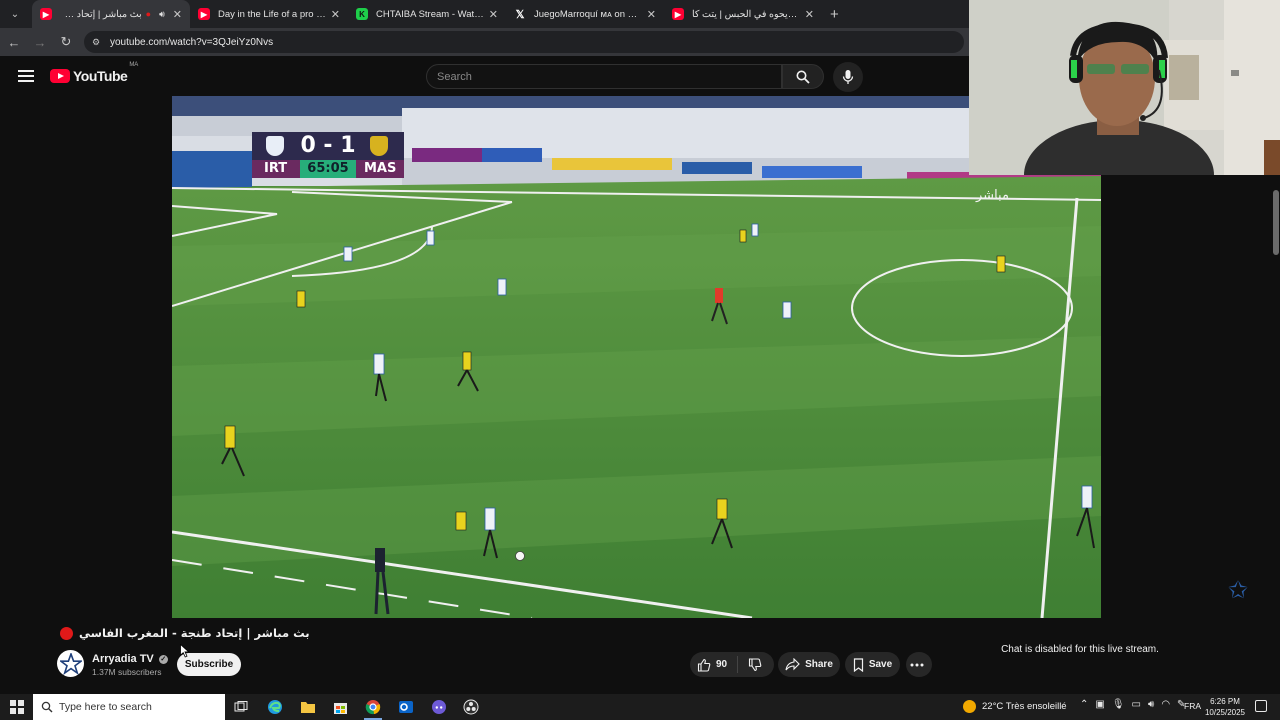 This screenshot has width=1280, height=720. I want to click on browser-tab: K CHTAIBA Stream - Watch Live ✕, so click(427, 14).